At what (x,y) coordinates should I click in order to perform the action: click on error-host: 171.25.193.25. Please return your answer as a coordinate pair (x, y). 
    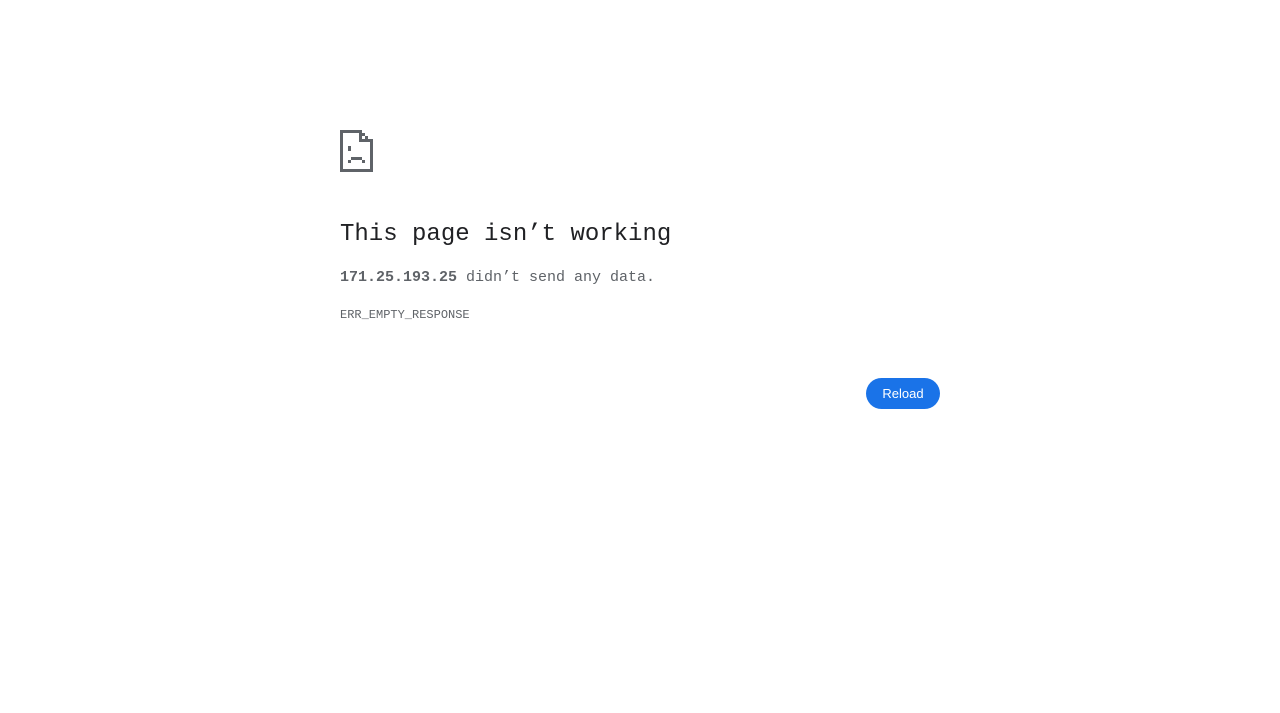
    Looking at the image, I should click on (399, 277).